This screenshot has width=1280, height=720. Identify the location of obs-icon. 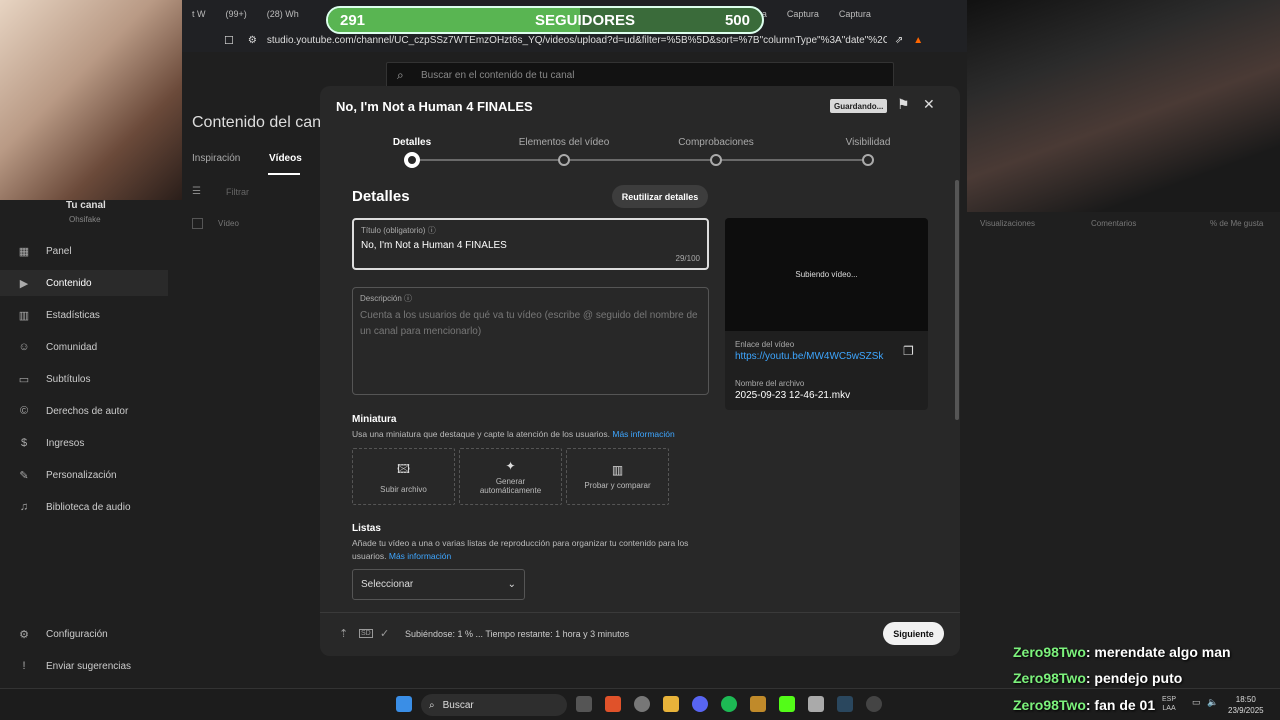
(642, 704).